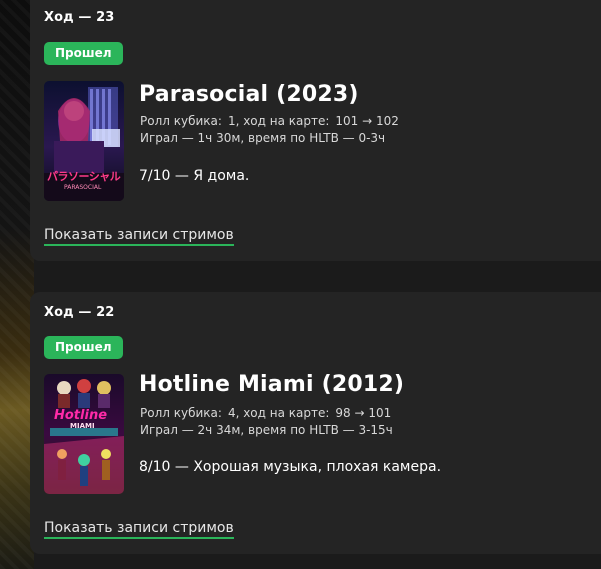  I want to click on played-line: Играл — 1ч 30м, время по HLTB — 0-3ч, so click(263, 138).